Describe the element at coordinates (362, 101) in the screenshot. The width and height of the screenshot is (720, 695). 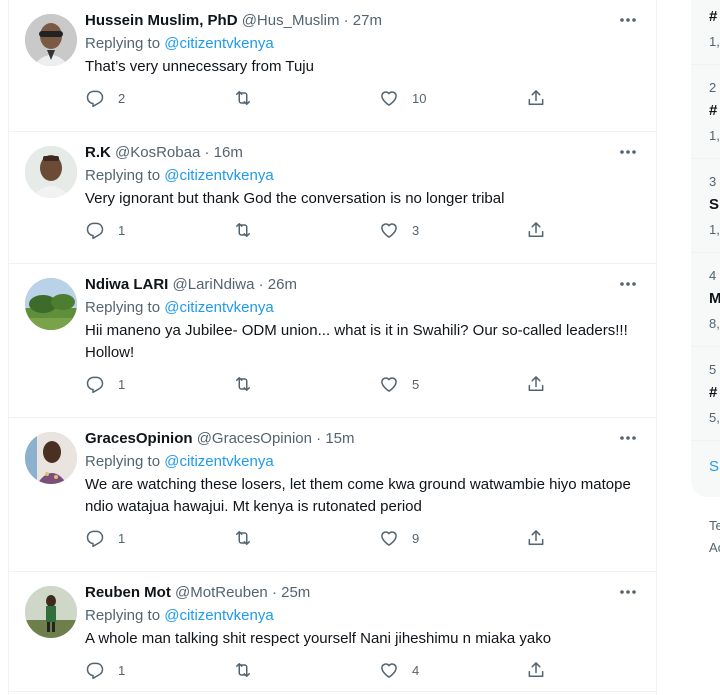
I see `tweet-actions: 2 10` at that location.